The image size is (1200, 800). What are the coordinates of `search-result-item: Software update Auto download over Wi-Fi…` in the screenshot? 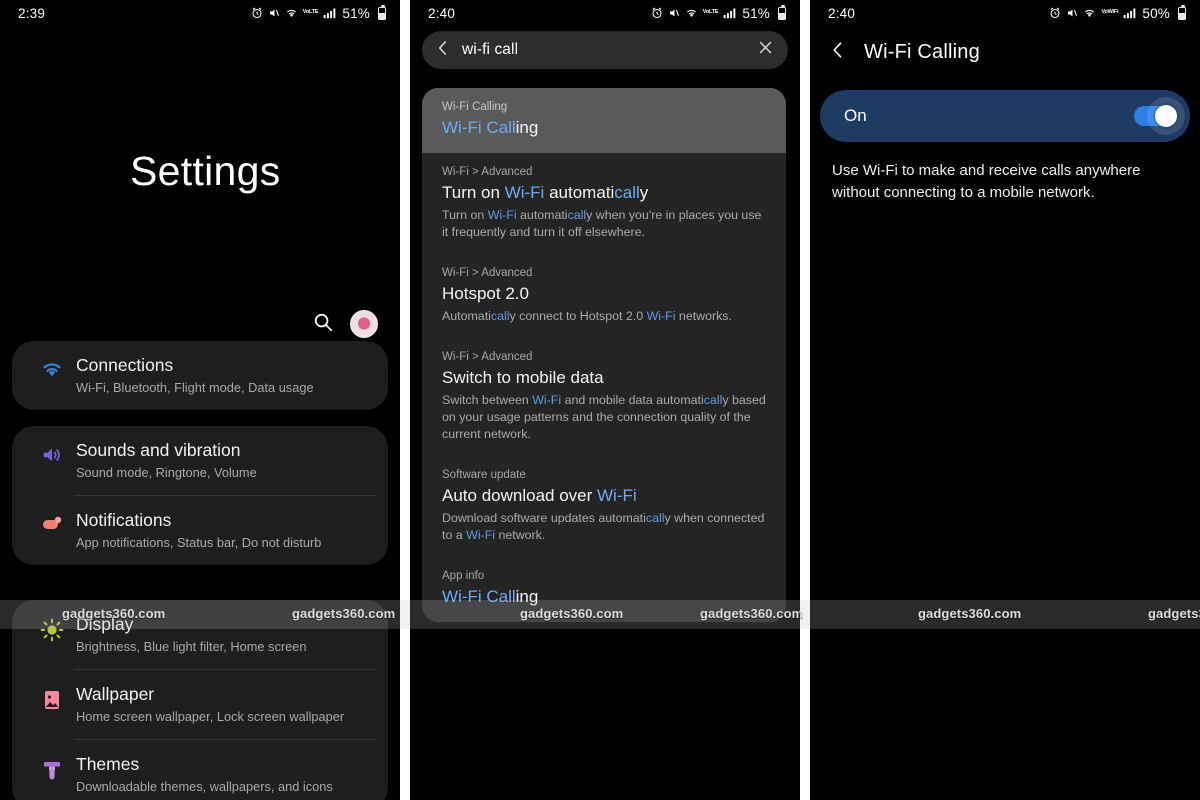 It's located at (604, 506).